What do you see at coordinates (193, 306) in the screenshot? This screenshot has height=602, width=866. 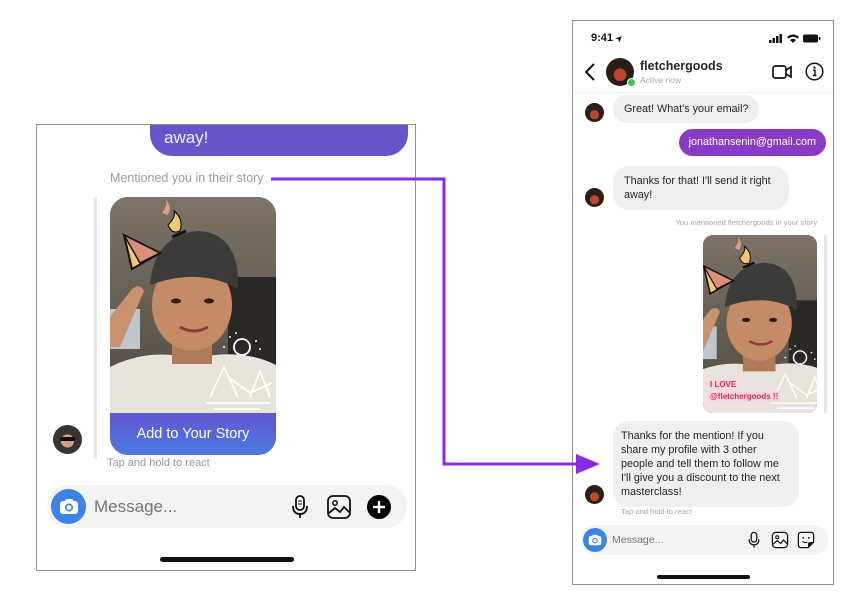 I see `story-photo` at bounding box center [193, 306].